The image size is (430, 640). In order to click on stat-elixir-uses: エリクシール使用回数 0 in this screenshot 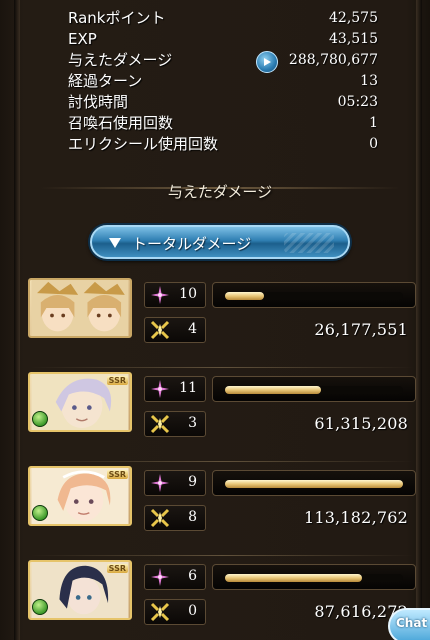, I will do `click(223, 144)`.